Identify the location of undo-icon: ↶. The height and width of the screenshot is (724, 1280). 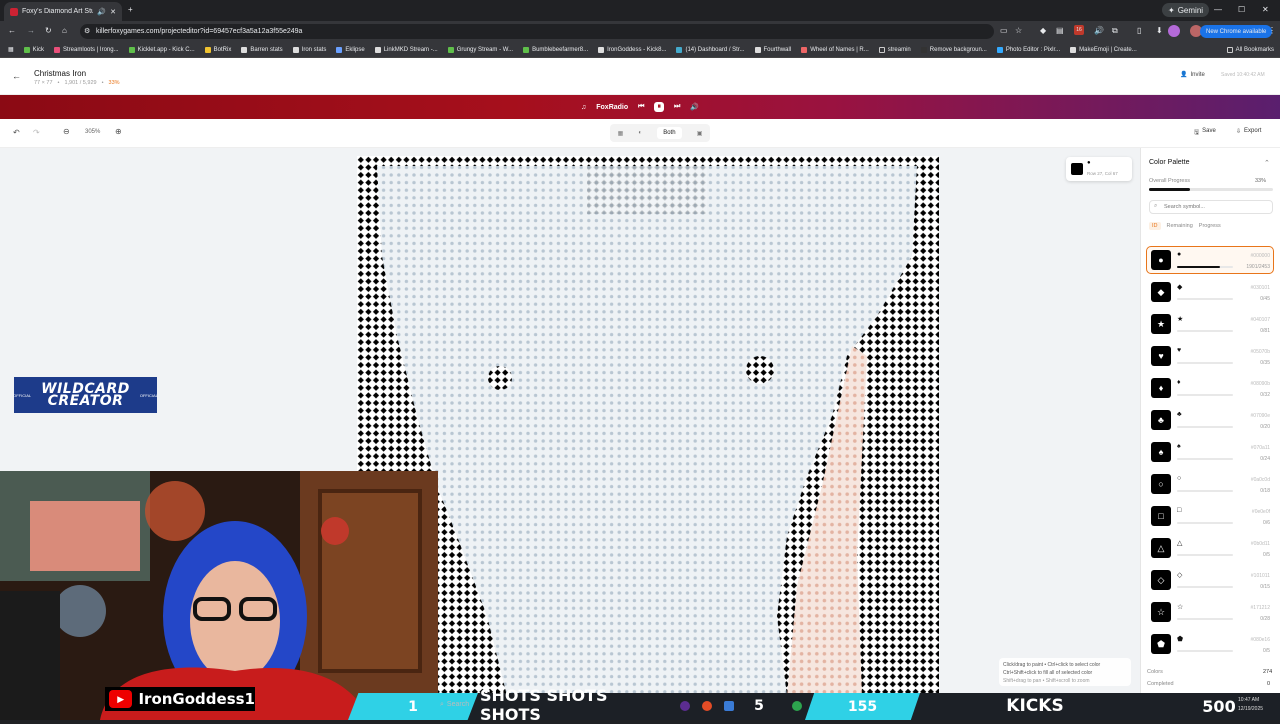
(16, 132).